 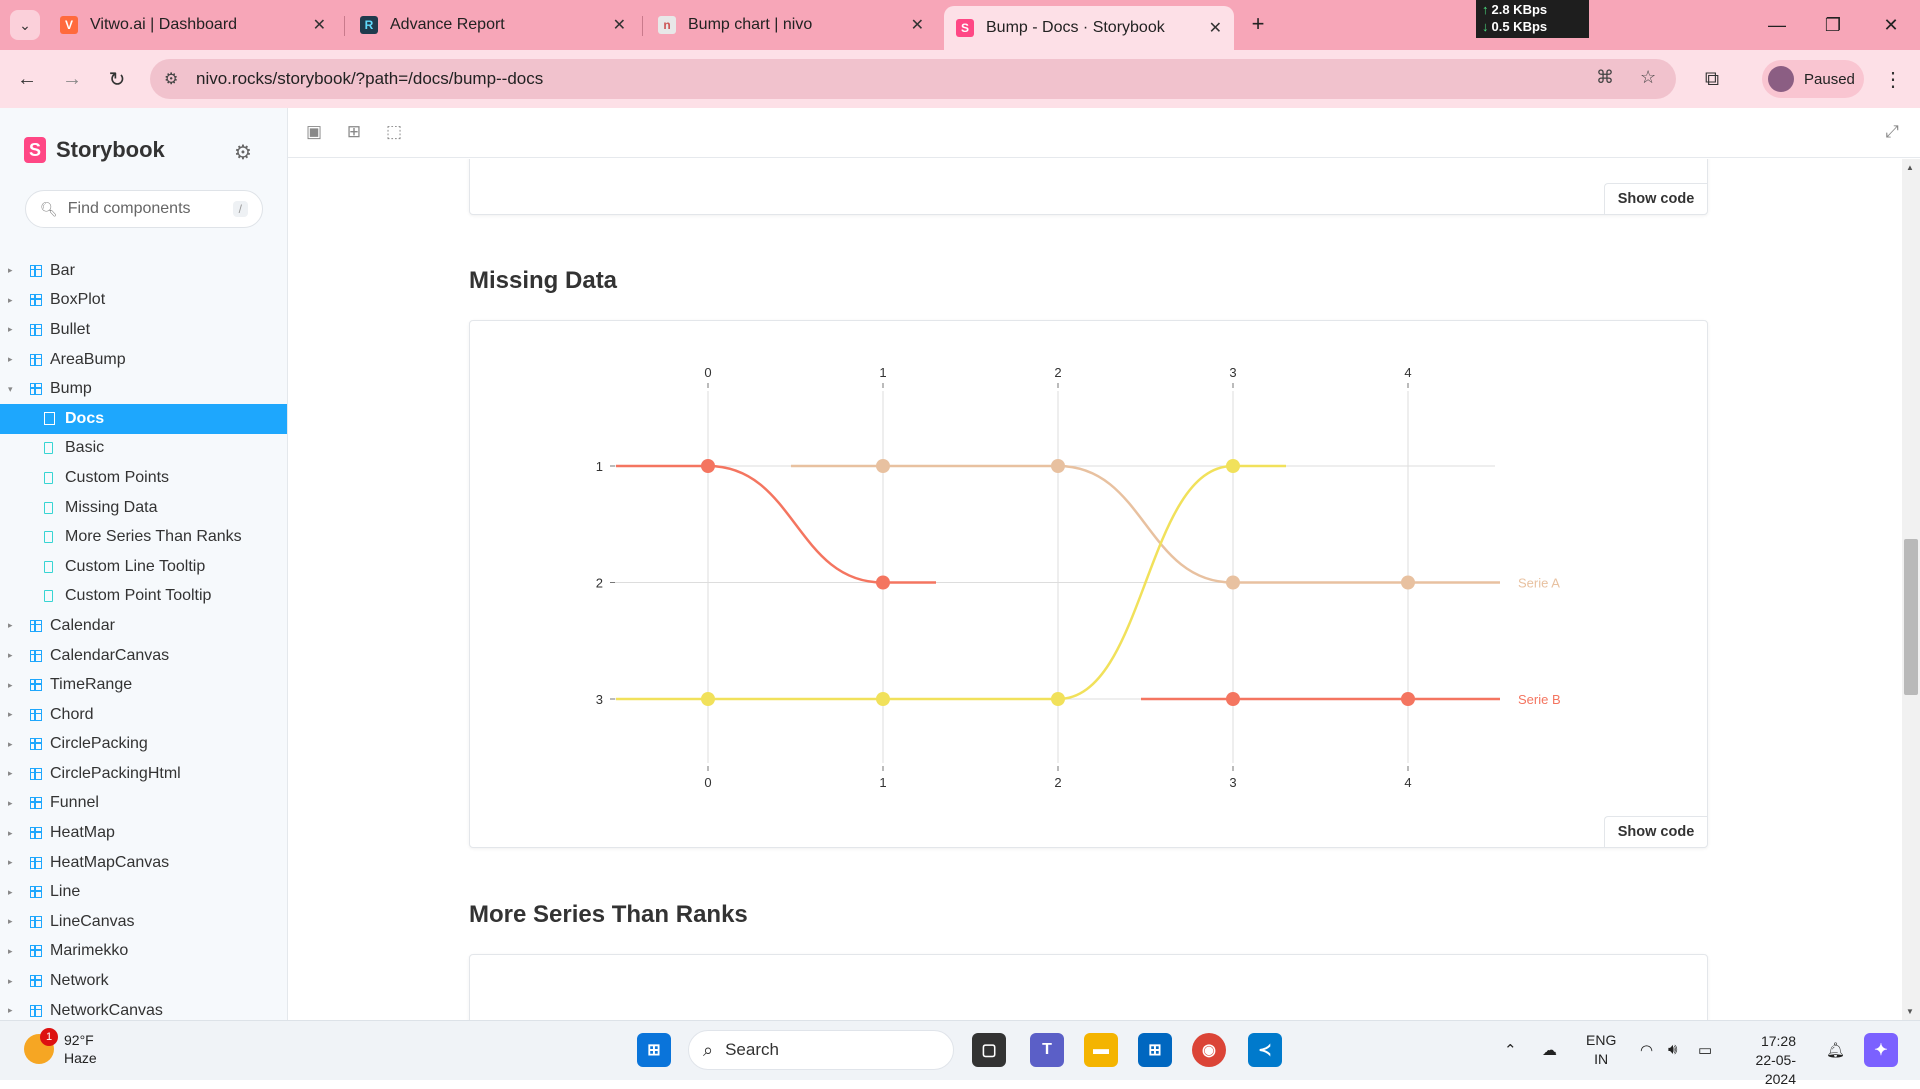 What do you see at coordinates (115, 773) in the screenshot?
I see `sidebar-item-label: CirclePackingHtml` at bounding box center [115, 773].